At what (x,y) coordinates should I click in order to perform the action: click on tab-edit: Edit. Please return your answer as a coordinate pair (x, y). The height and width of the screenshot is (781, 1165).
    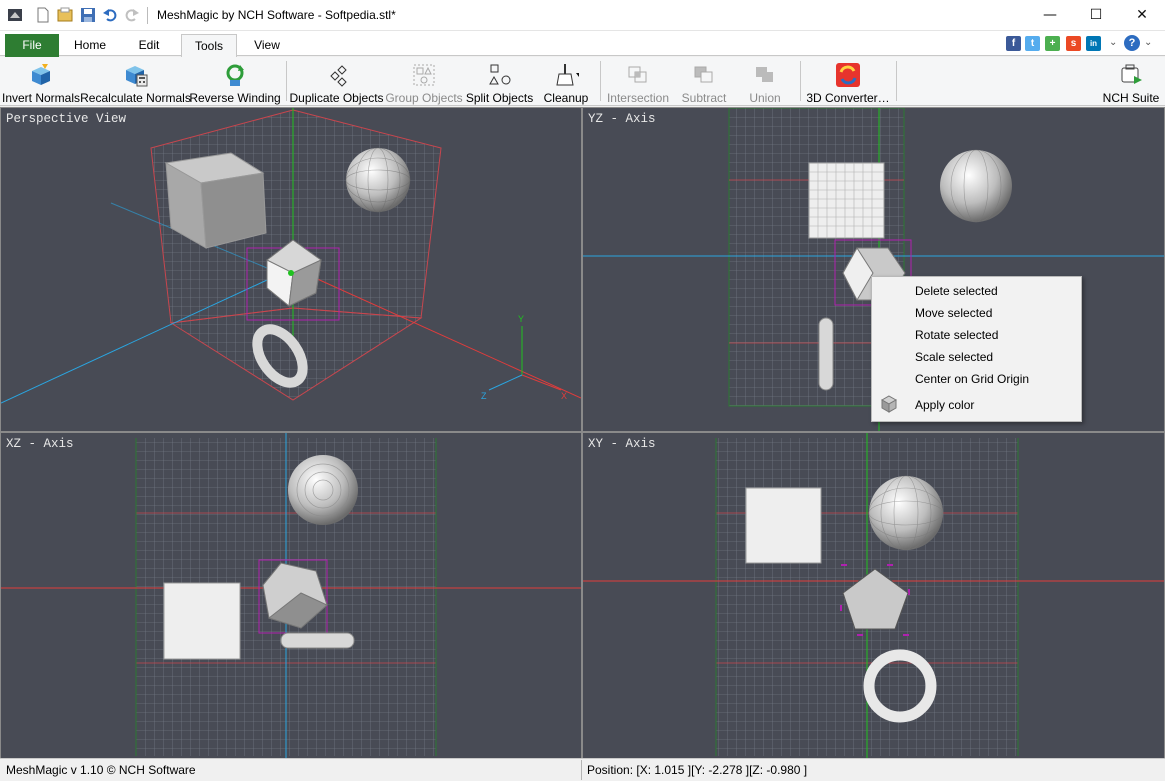
    Looking at the image, I should click on (149, 45).